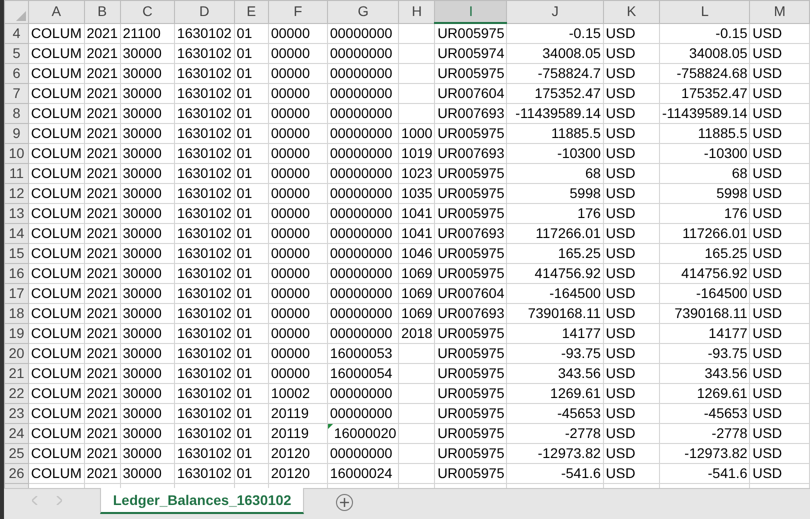  Describe the element at coordinates (56, 11) in the screenshot. I see `column-header: A` at that location.